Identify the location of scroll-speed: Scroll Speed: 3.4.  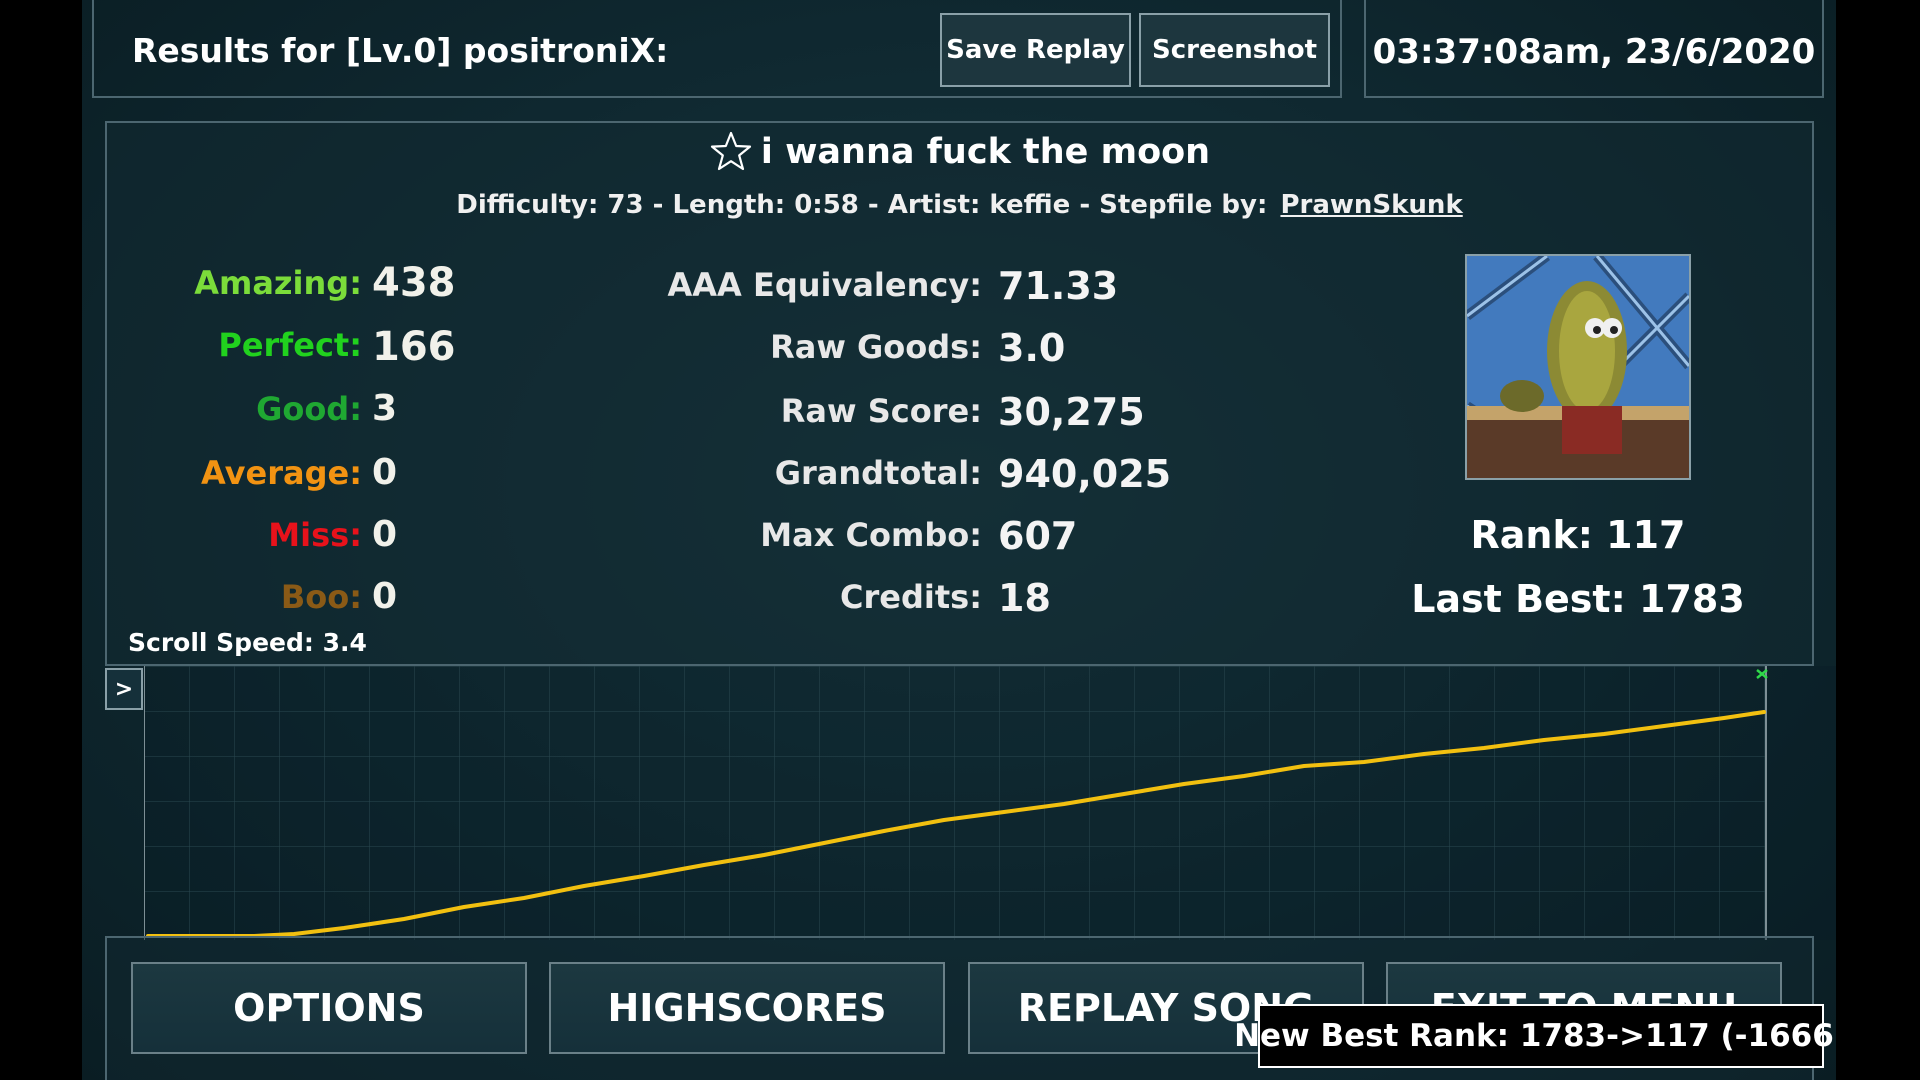
(247, 642).